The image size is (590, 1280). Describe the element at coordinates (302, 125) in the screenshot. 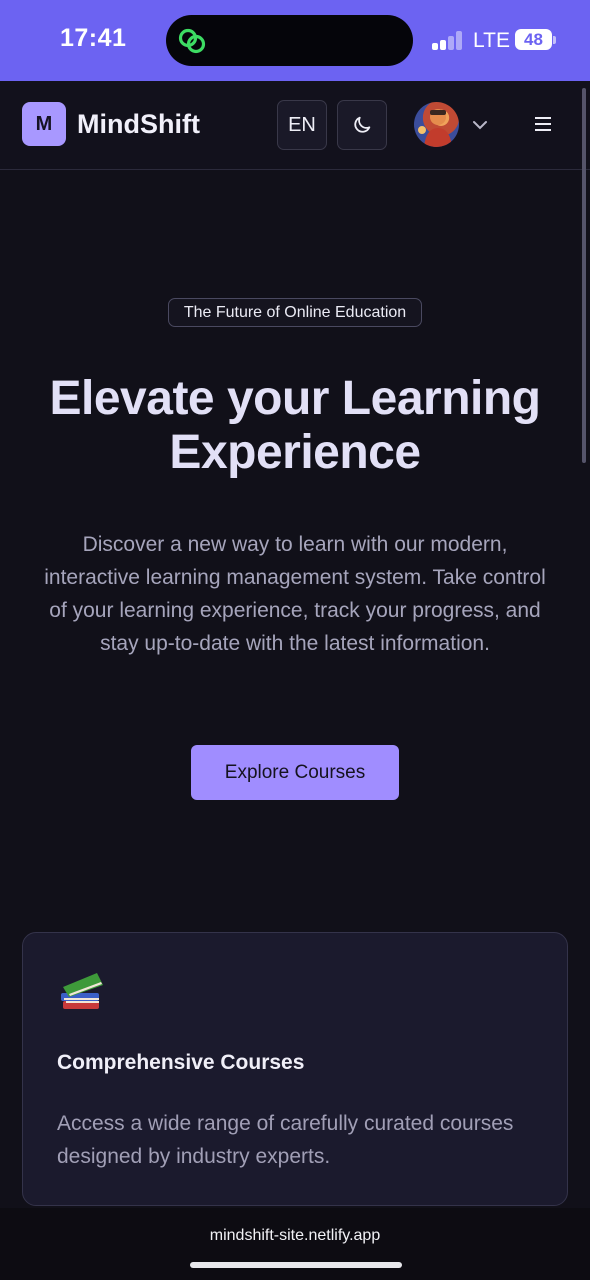

I see `language-button: EN` at that location.